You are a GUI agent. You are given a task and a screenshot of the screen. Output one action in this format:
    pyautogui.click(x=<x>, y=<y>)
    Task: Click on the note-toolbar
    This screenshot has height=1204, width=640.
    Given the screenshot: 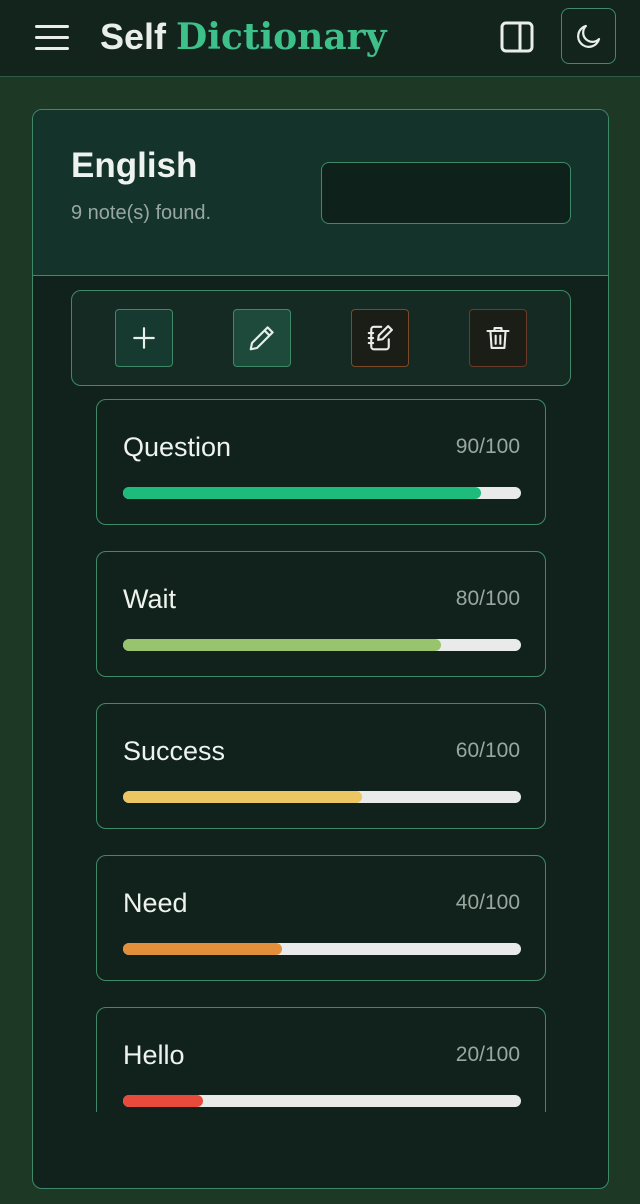 What is the action you would take?
    pyautogui.click(x=321, y=338)
    